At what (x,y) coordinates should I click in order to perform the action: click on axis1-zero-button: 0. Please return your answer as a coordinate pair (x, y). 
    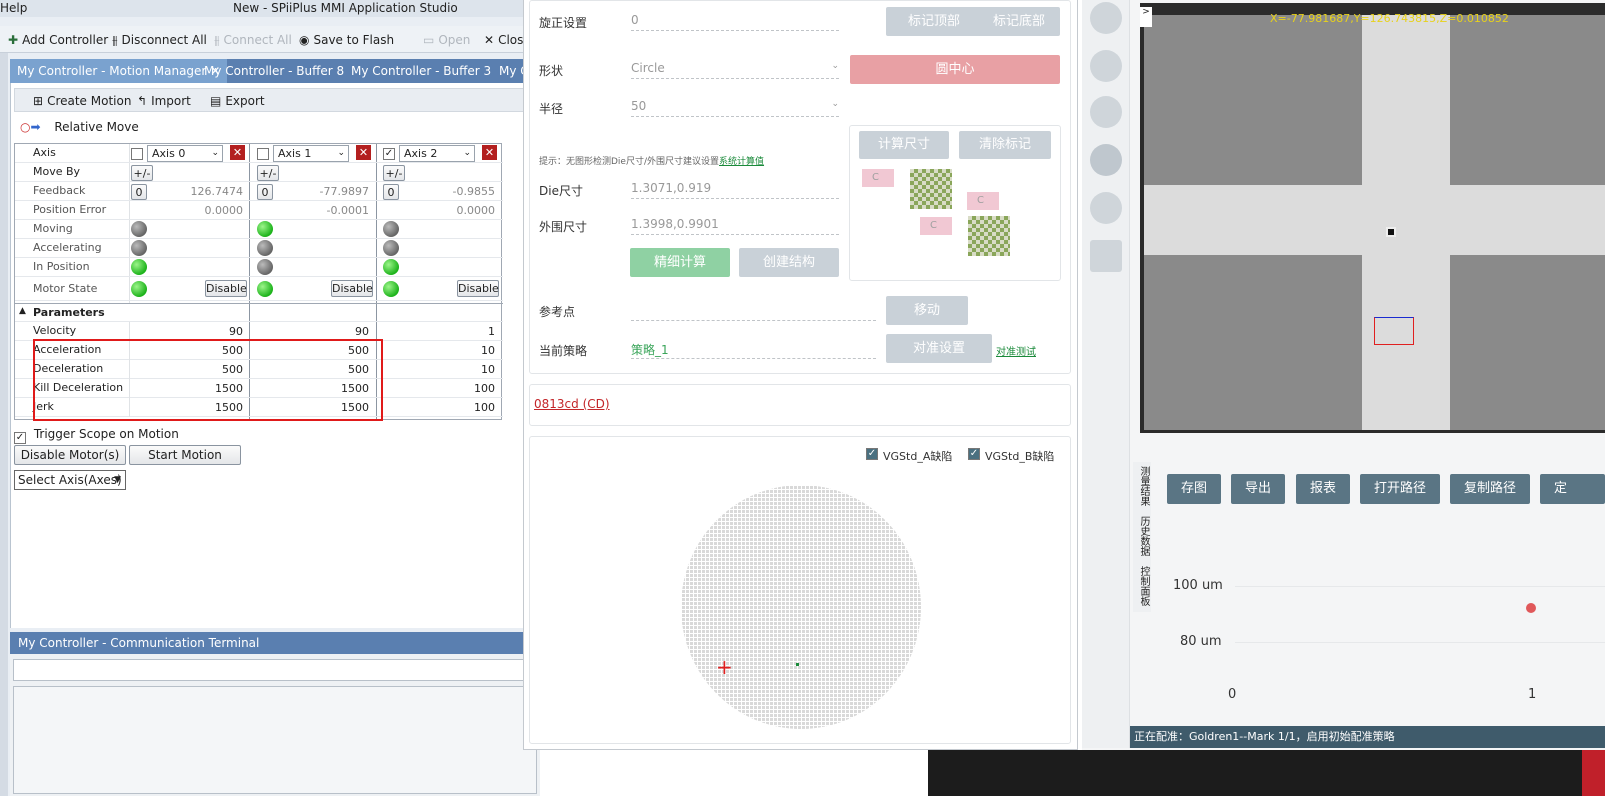
    Looking at the image, I should click on (265, 192).